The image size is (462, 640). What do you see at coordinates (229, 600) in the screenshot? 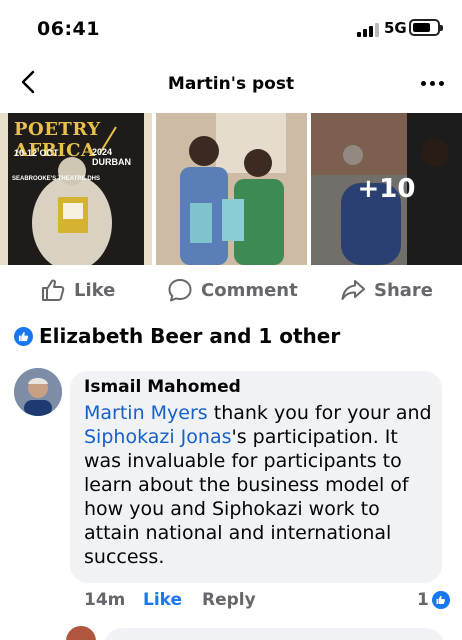
I see `comment-reply-button: Reply` at bounding box center [229, 600].